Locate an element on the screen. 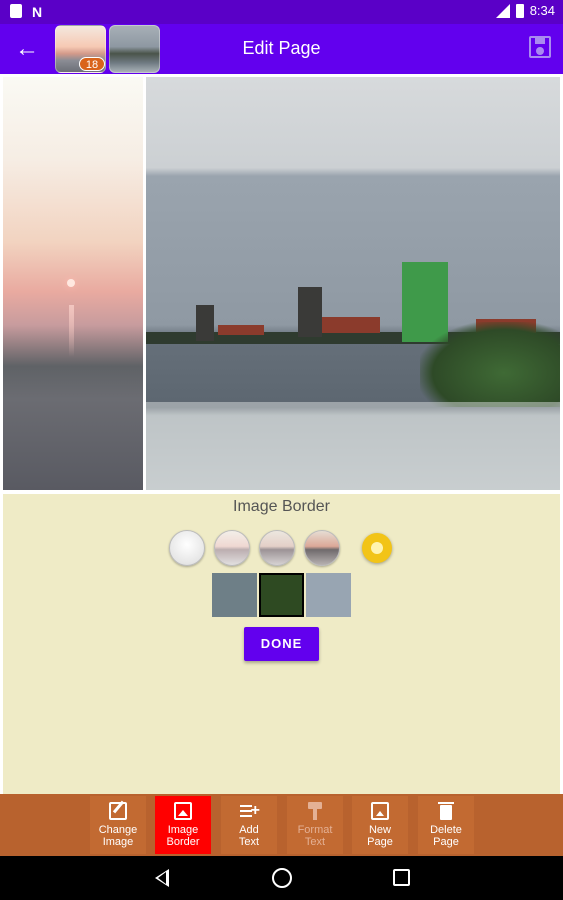 The width and height of the screenshot is (563, 900). page-count-badge: 18 is located at coordinates (92, 64).